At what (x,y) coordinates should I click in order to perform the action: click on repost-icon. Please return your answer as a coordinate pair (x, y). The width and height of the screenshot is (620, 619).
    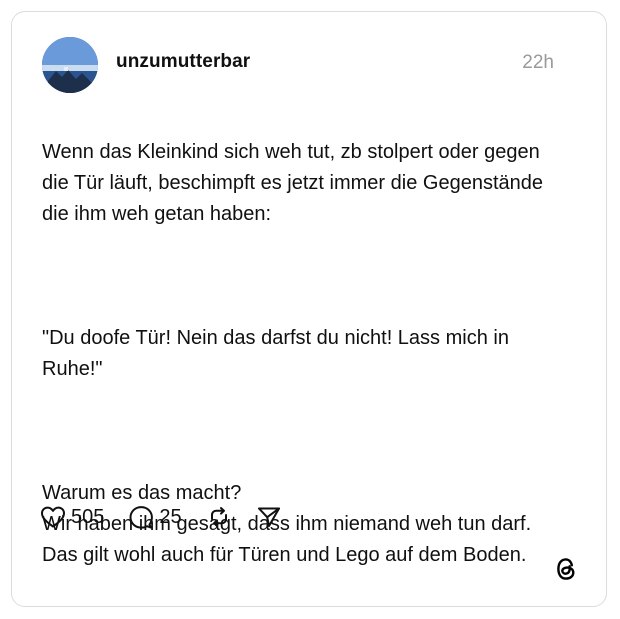
    Looking at the image, I should click on (218, 517).